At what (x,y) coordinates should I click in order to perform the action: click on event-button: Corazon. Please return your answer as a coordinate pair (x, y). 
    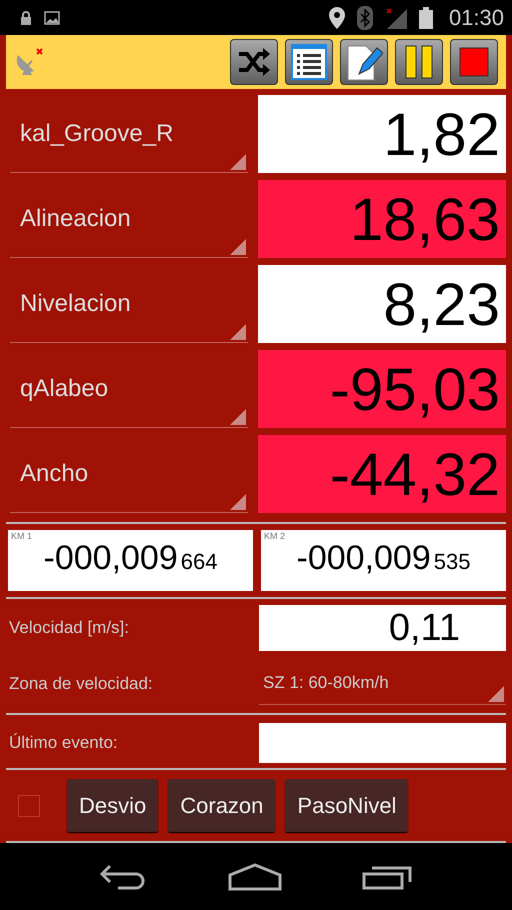
    Looking at the image, I should click on (222, 805).